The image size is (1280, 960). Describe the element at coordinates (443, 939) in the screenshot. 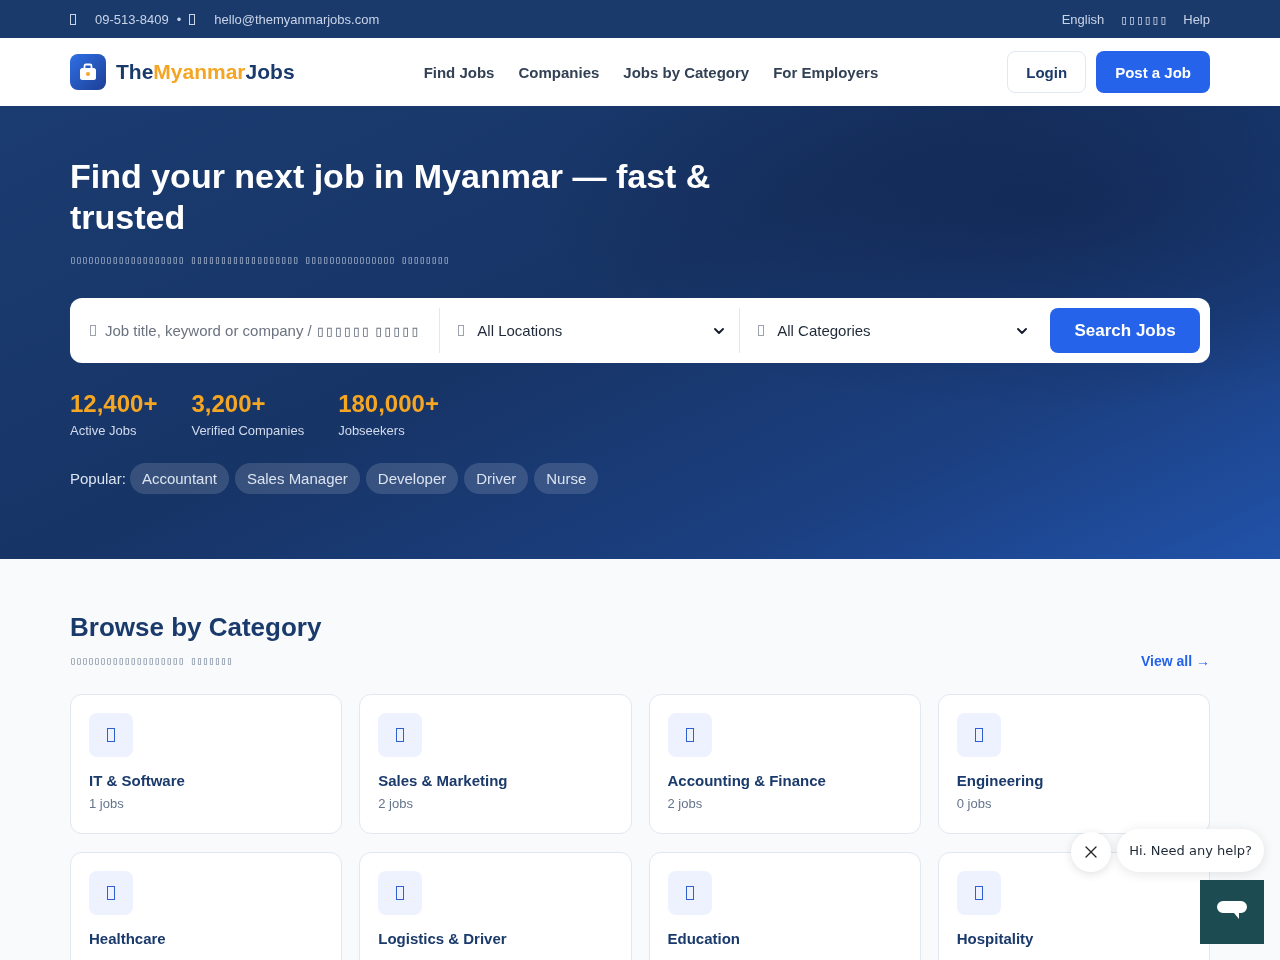

I see `category-name: Logistics & Driver` at that location.